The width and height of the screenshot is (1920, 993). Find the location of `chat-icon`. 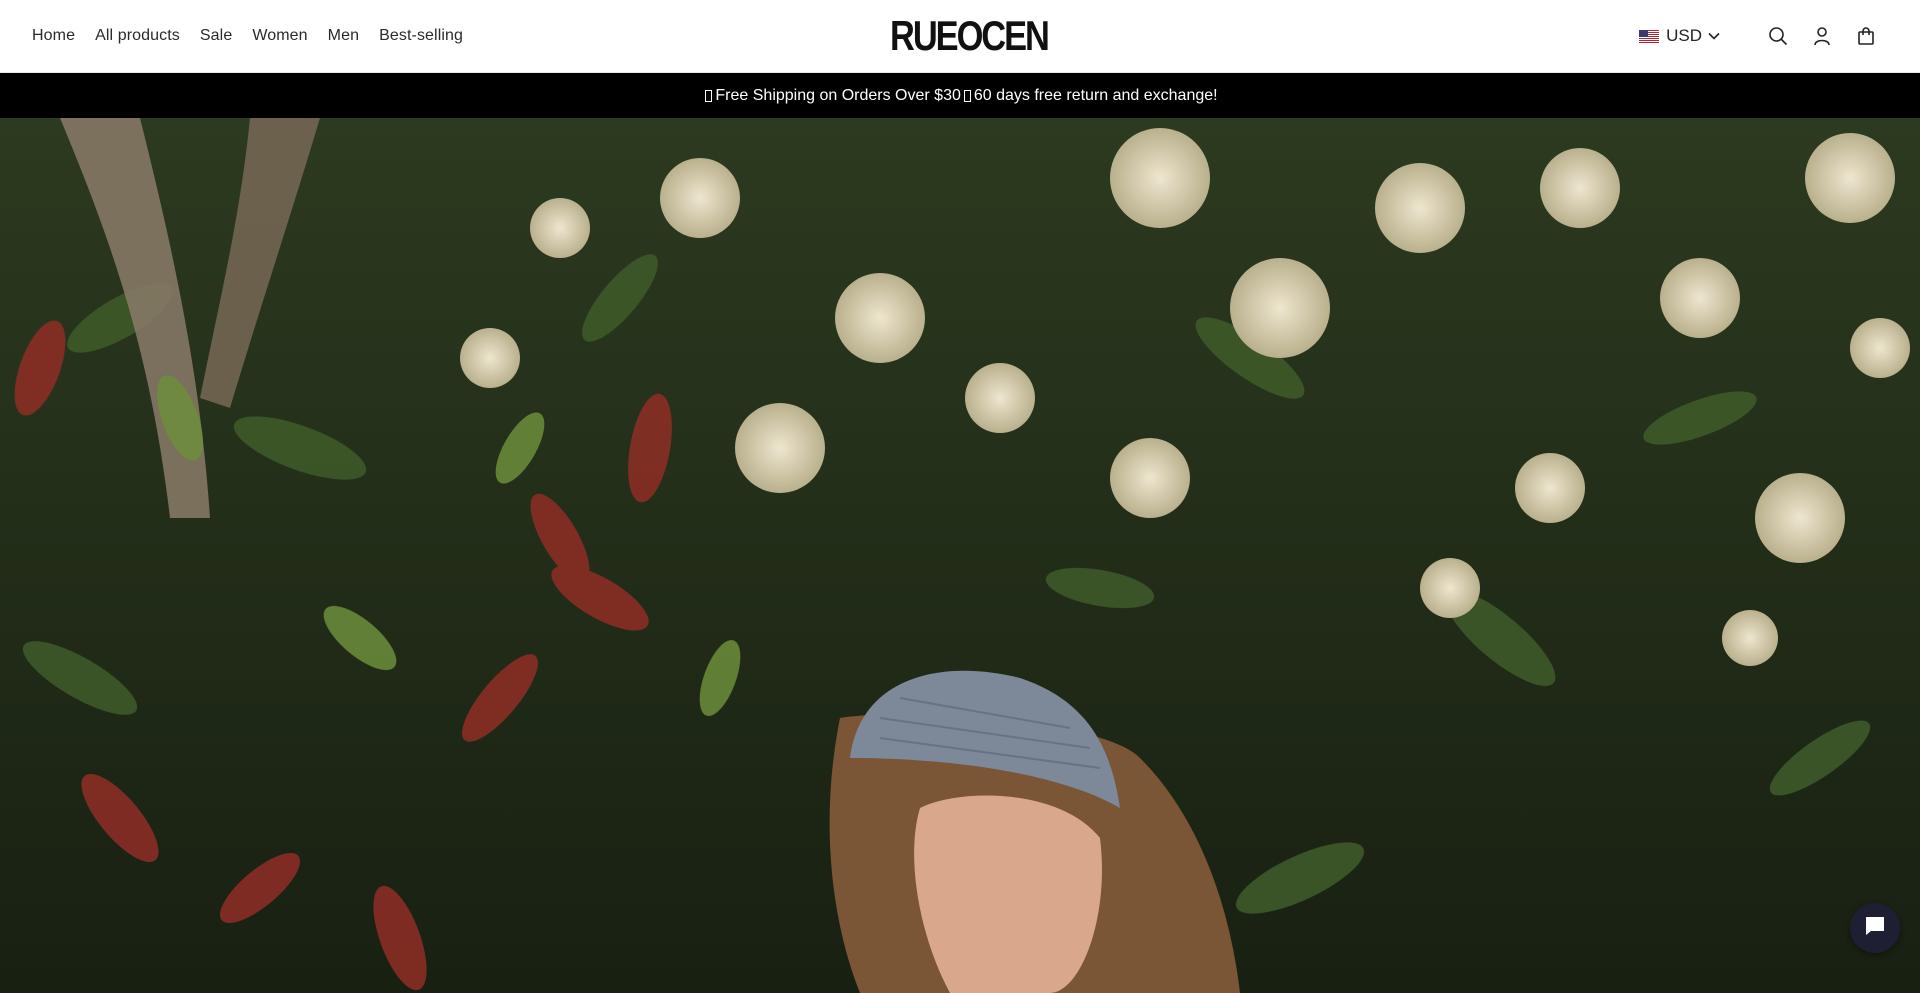

chat-icon is located at coordinates (1875, 928).